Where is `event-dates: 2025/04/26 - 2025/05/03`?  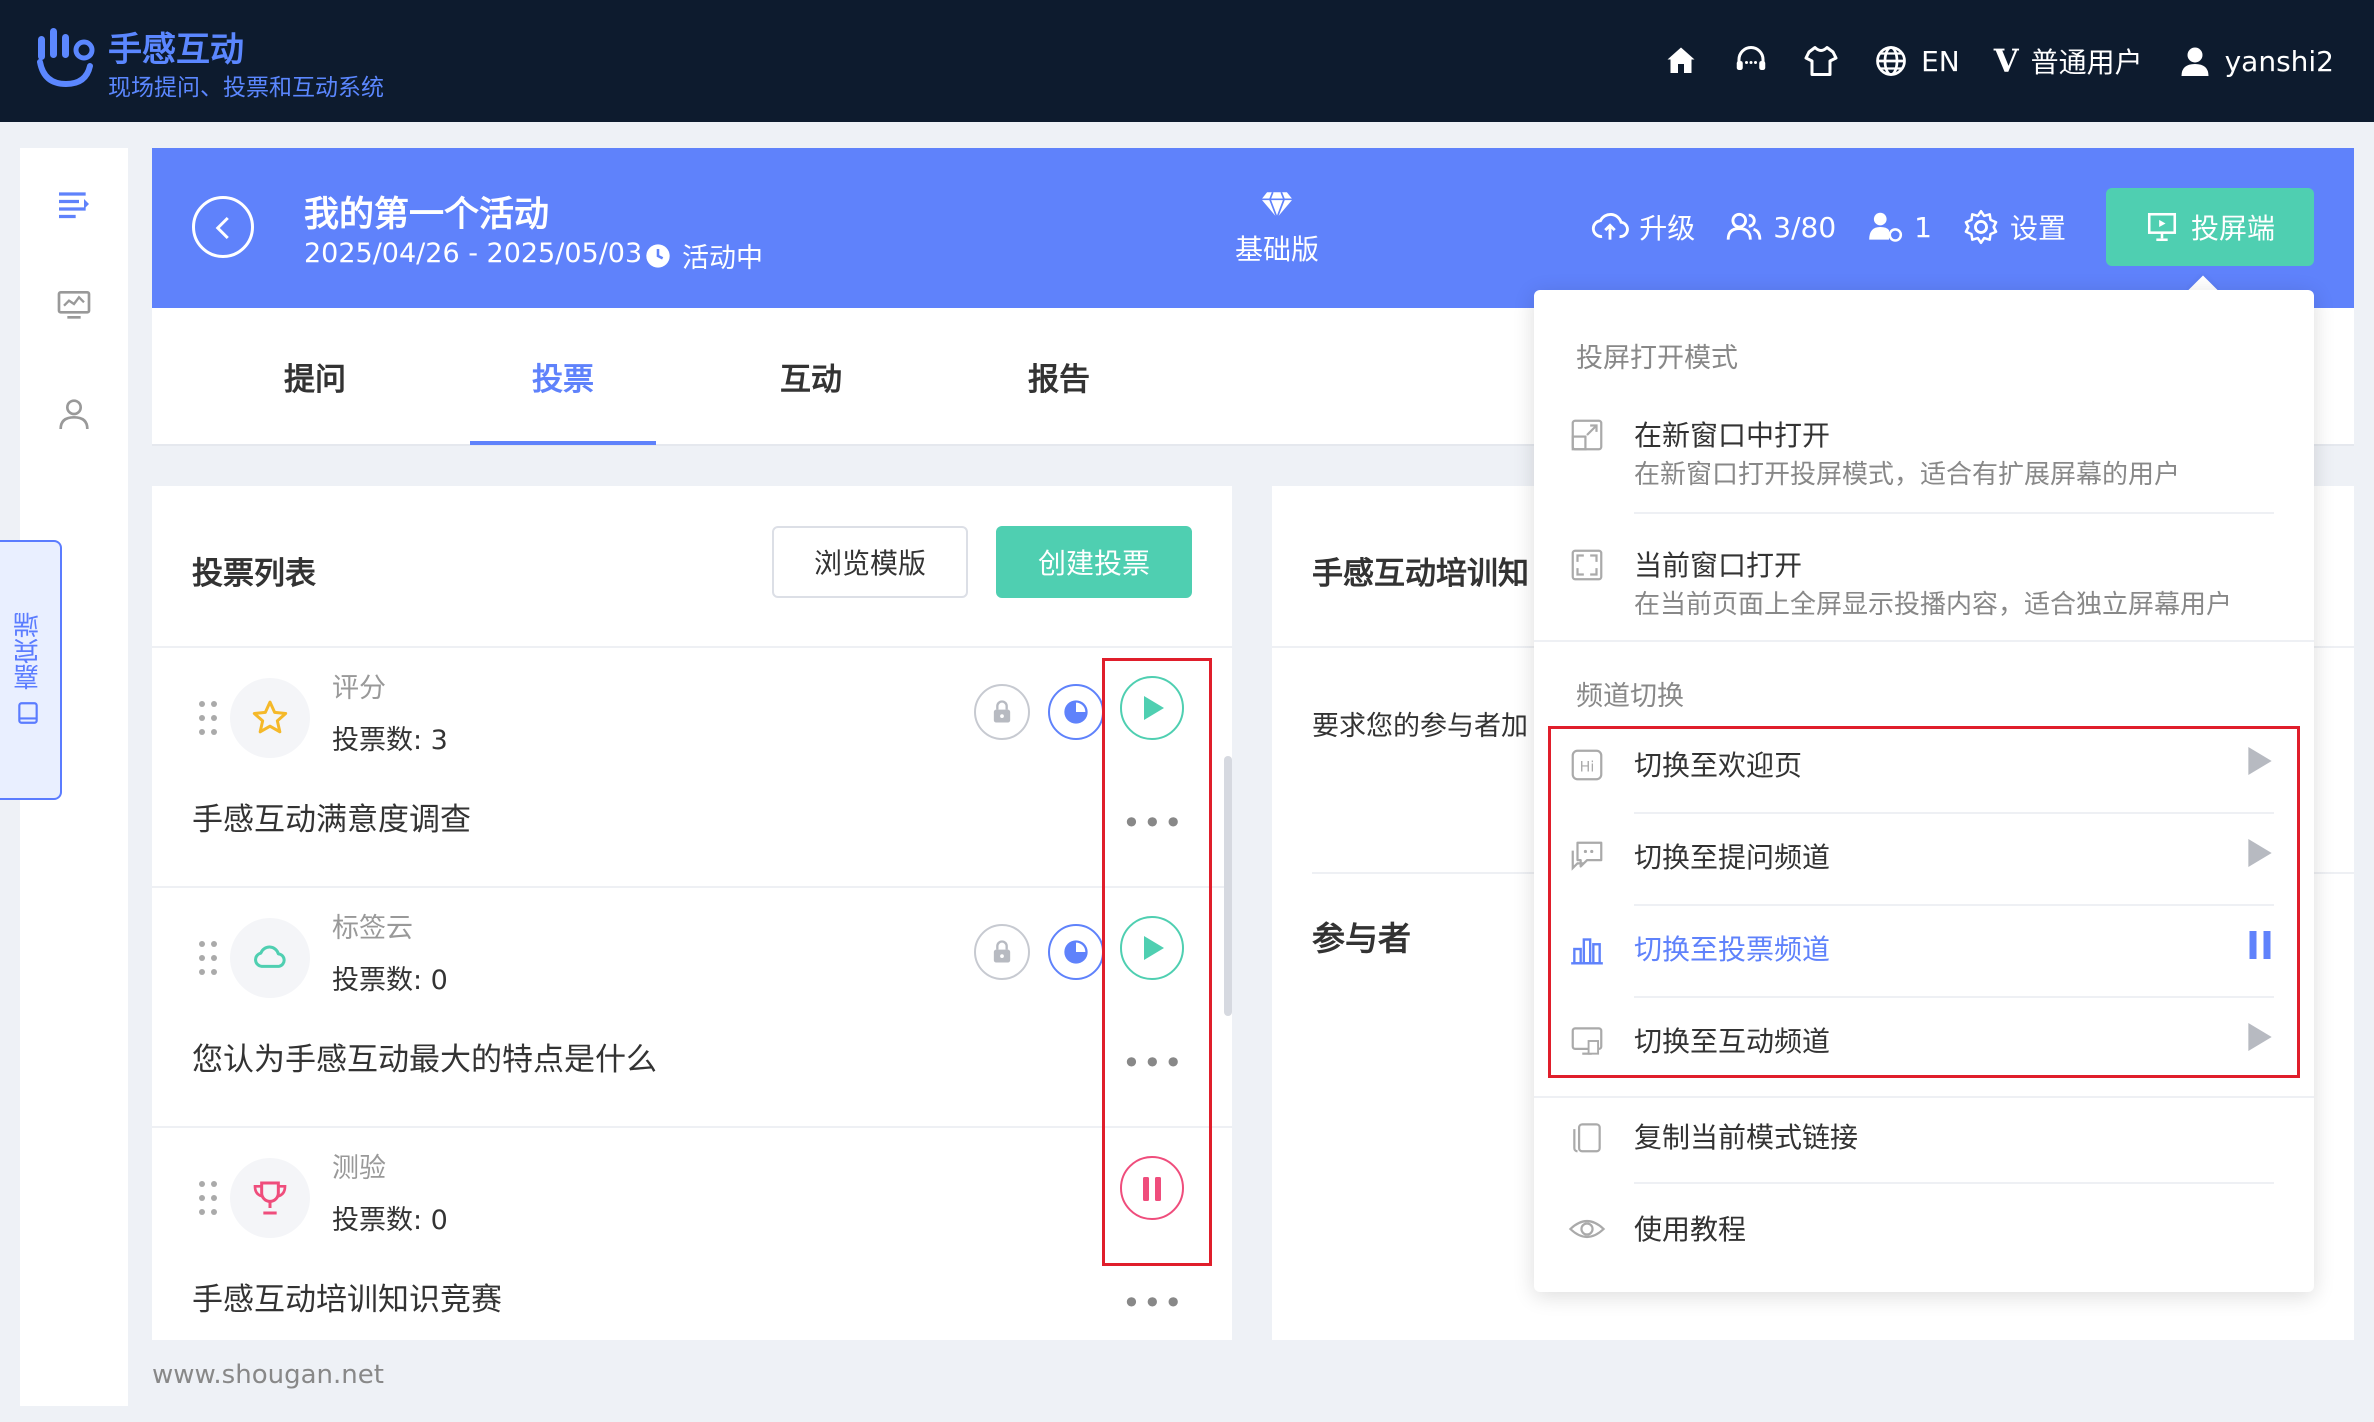 event-dates: 2025/04/26 - 2025/05/03 is located at coordinates (473, 253).